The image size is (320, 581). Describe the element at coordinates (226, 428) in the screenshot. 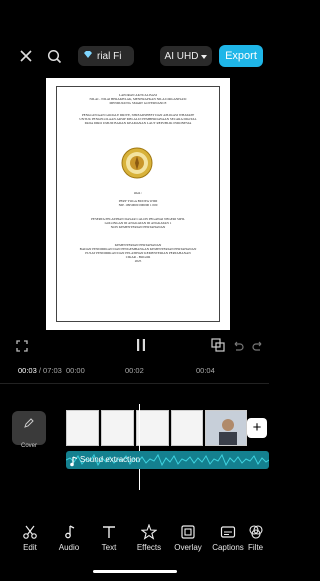

I see `clip-thumbnail-person` at that location.